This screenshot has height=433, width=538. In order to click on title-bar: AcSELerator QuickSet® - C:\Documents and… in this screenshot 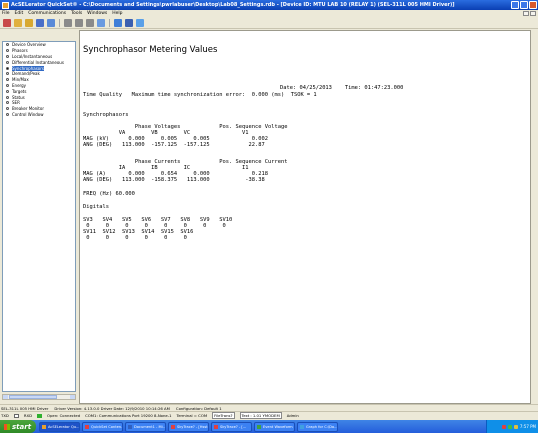, I will do `click(269, 5)`.